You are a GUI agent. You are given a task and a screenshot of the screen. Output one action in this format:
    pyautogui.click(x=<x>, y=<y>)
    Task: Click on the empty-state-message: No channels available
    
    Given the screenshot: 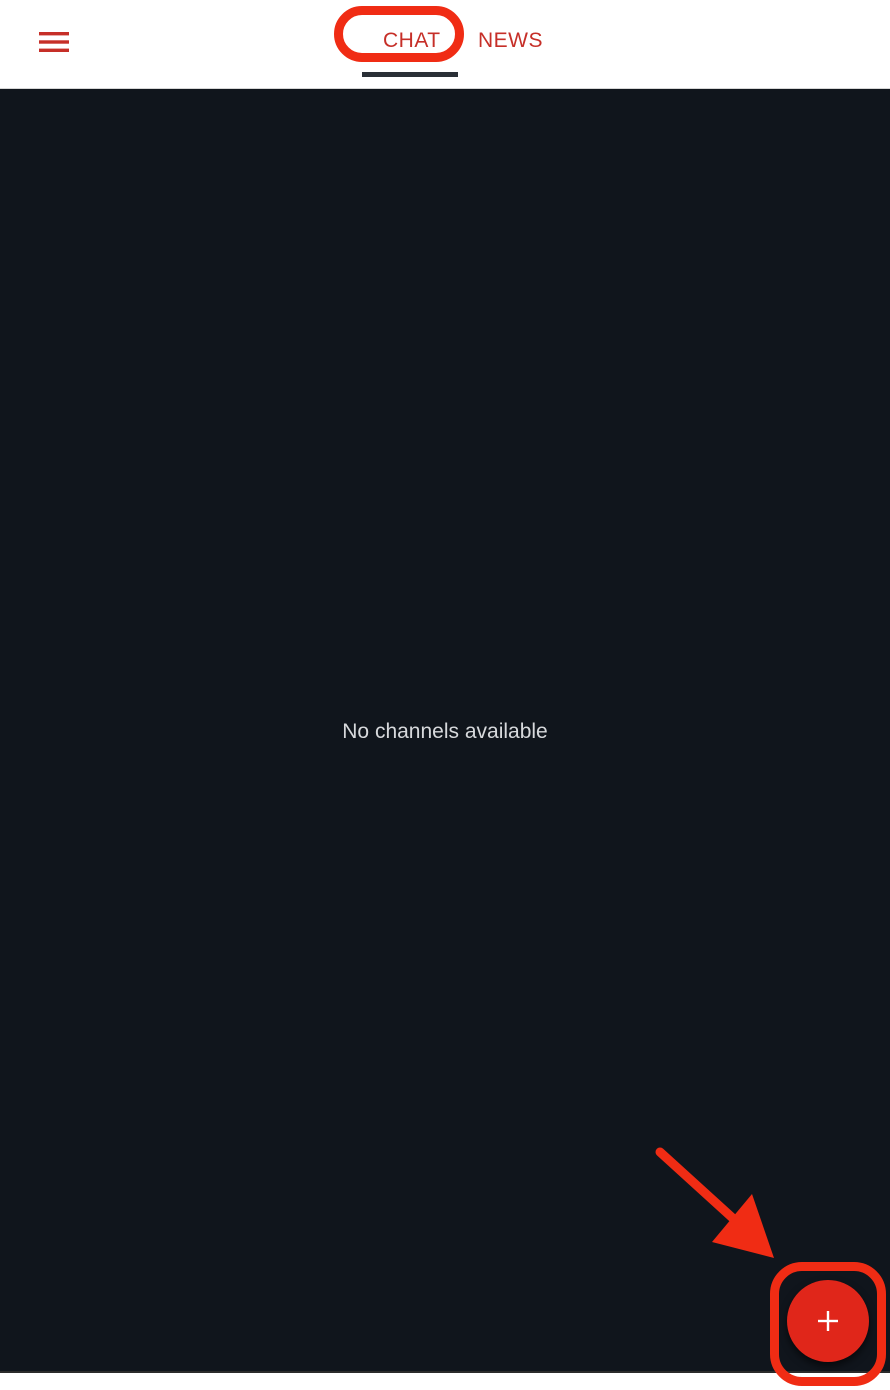 What is the action you would take?
    pyautogui.click(x=445, y=731)
    